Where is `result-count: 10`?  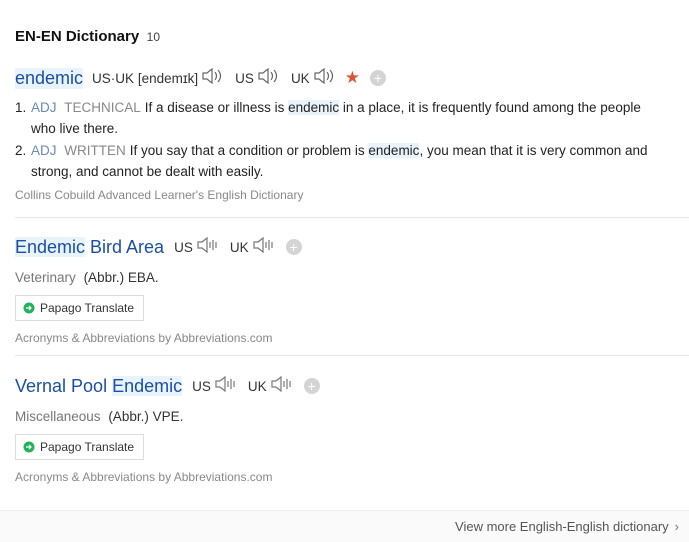
result-count: 10 is located at coordinates (153, 37).